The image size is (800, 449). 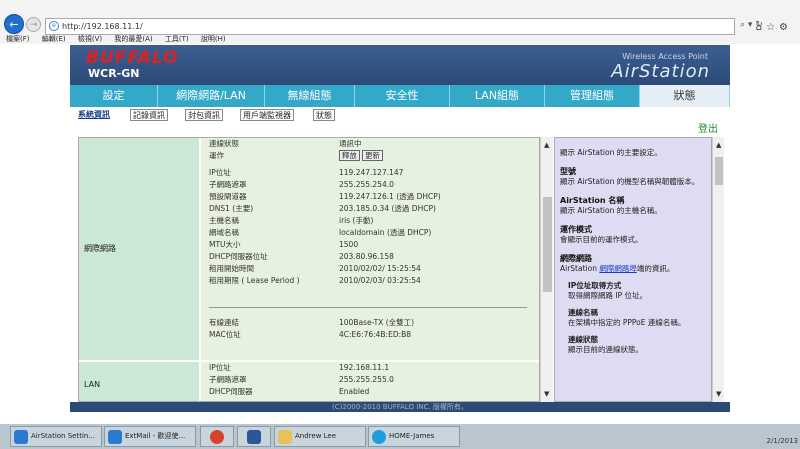 What do you see at coordinates (546, 394) in the screenshot?
I see `scroll-down-icon: ▼` at bounding box center [546, 394].